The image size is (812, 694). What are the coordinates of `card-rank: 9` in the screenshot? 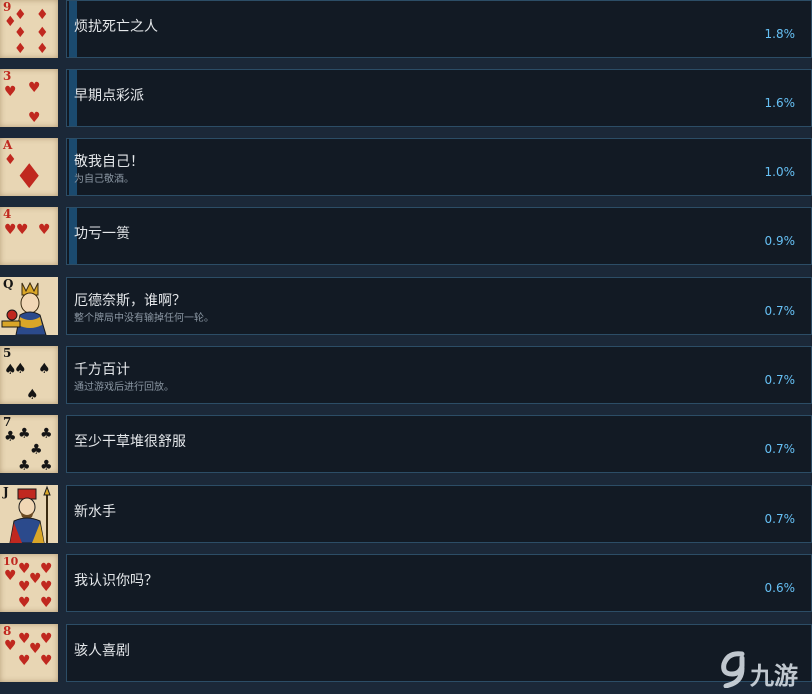 It's located at (7, 7).